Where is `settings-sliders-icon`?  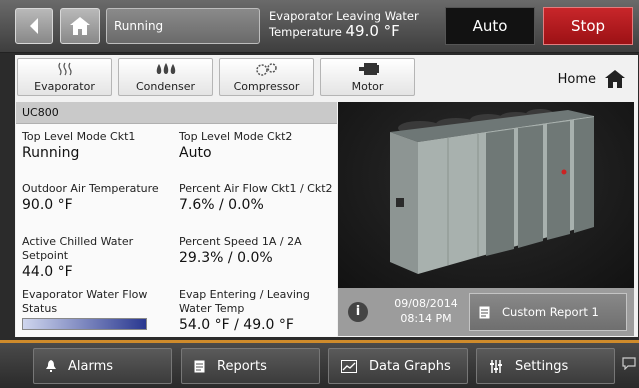 settings-sliders-icon is located at coordinates (496, 366).